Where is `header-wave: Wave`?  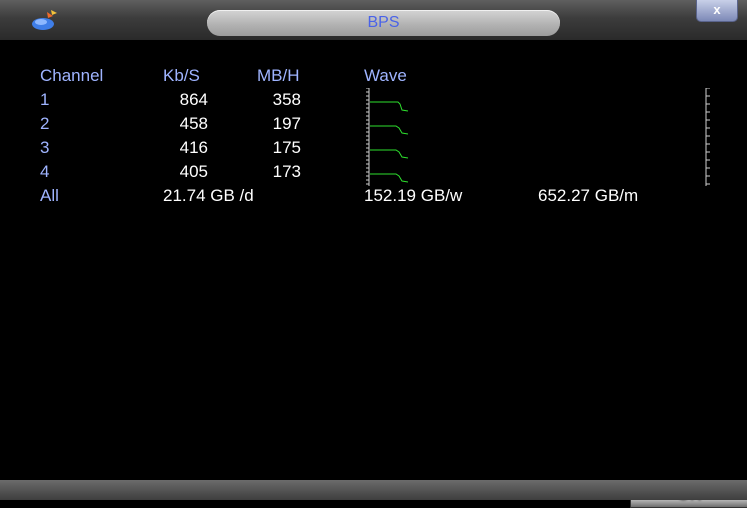
header-wave: Wave is located at coordinates (385, 75).